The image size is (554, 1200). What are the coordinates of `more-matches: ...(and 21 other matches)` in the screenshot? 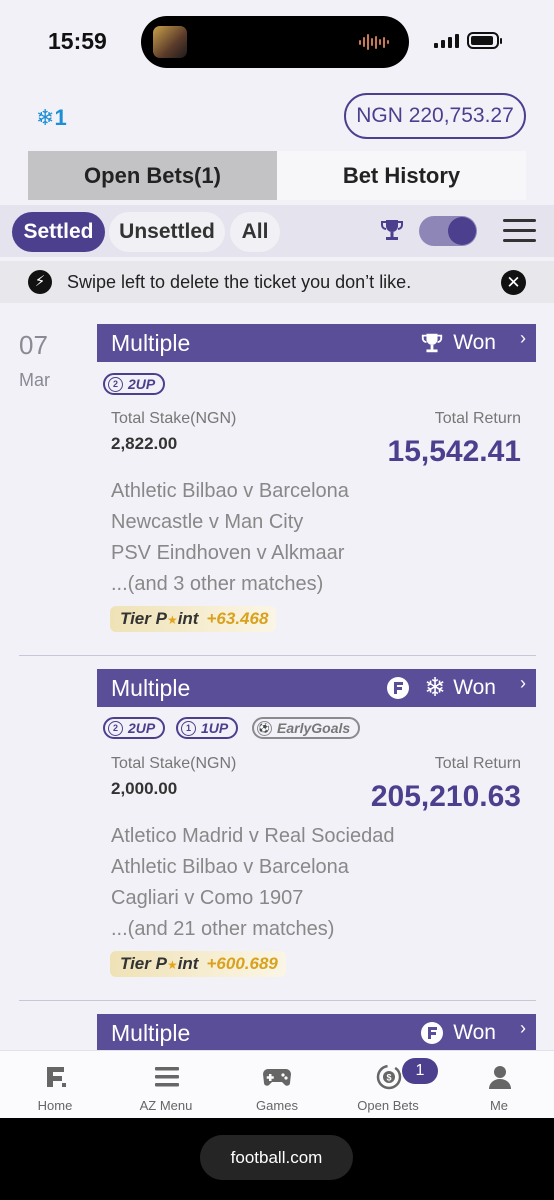 It's located at (223, 929).